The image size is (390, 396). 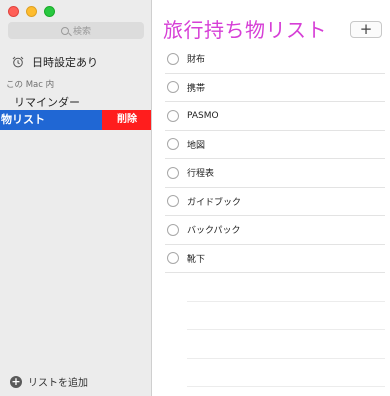 I want to click on list-title: 旅行持ち物リスト, so click(x=245, y=30).